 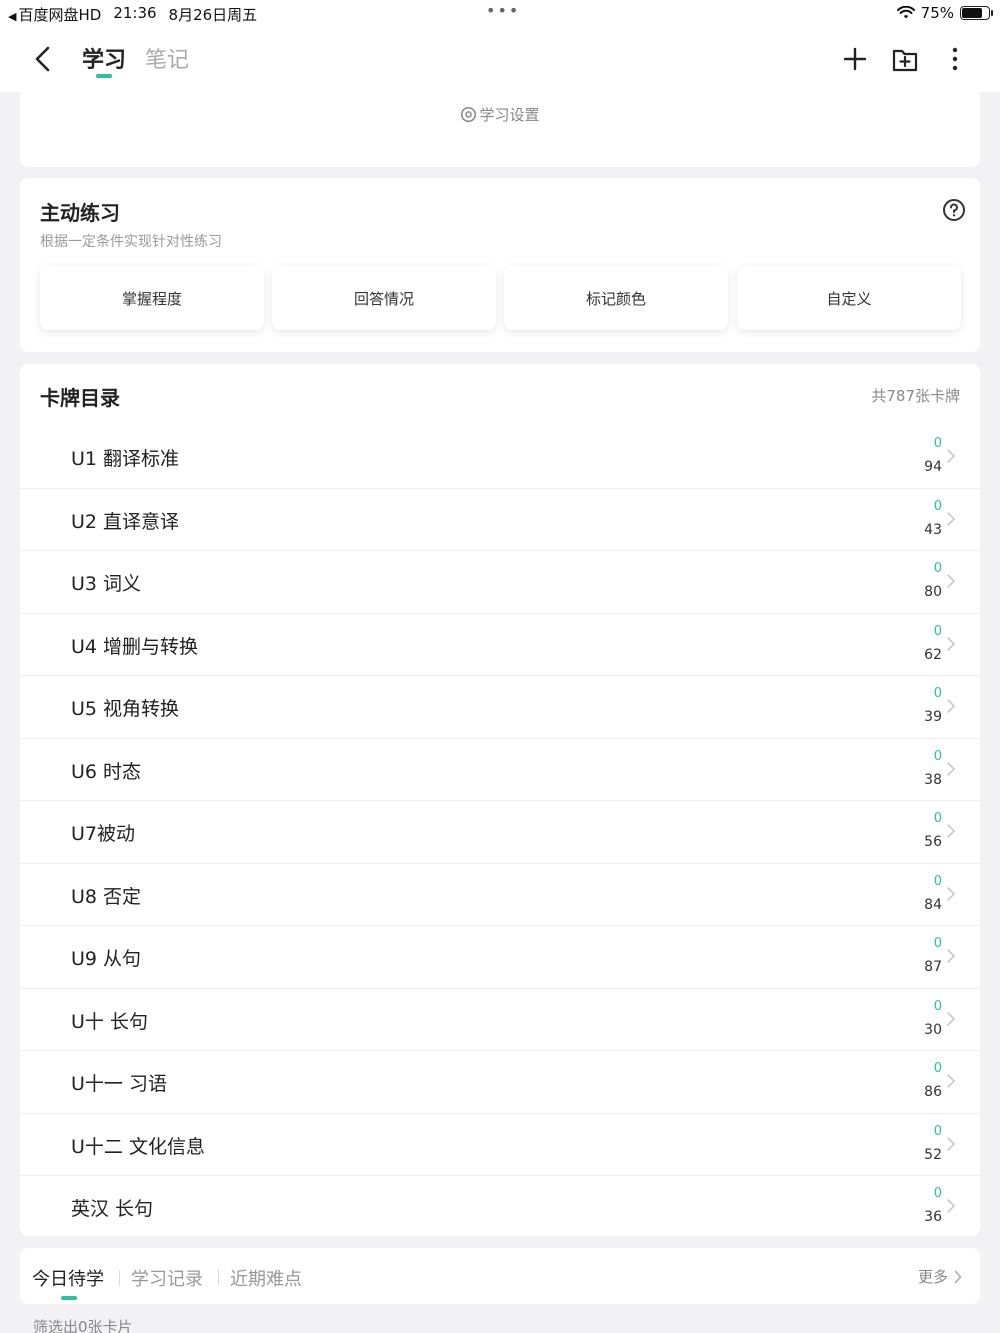 I want to click on unit-total-count: 87, so click(x=933, y=967).